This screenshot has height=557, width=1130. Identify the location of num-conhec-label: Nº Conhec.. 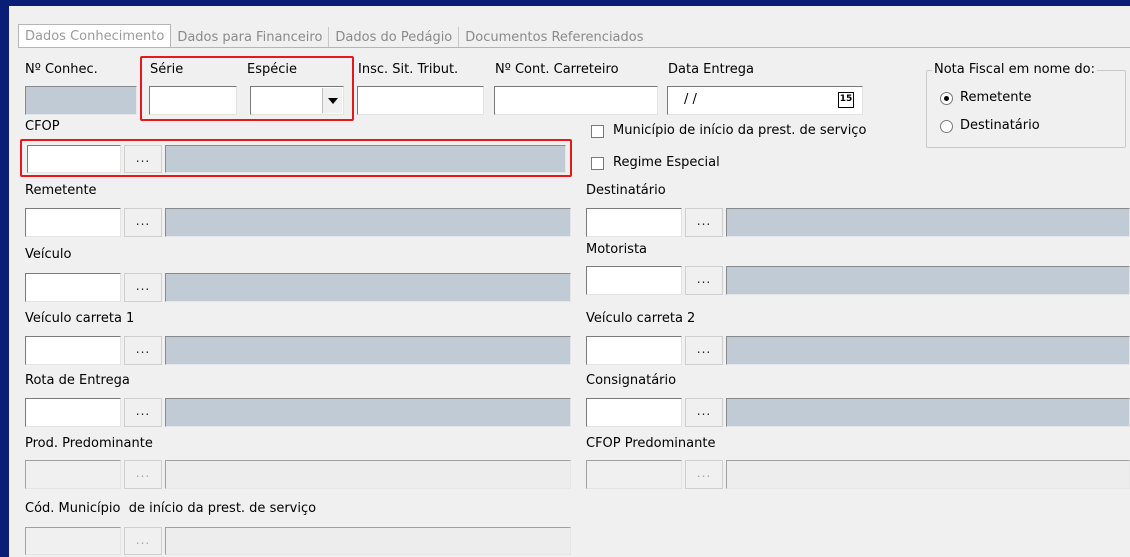
(61, 69).